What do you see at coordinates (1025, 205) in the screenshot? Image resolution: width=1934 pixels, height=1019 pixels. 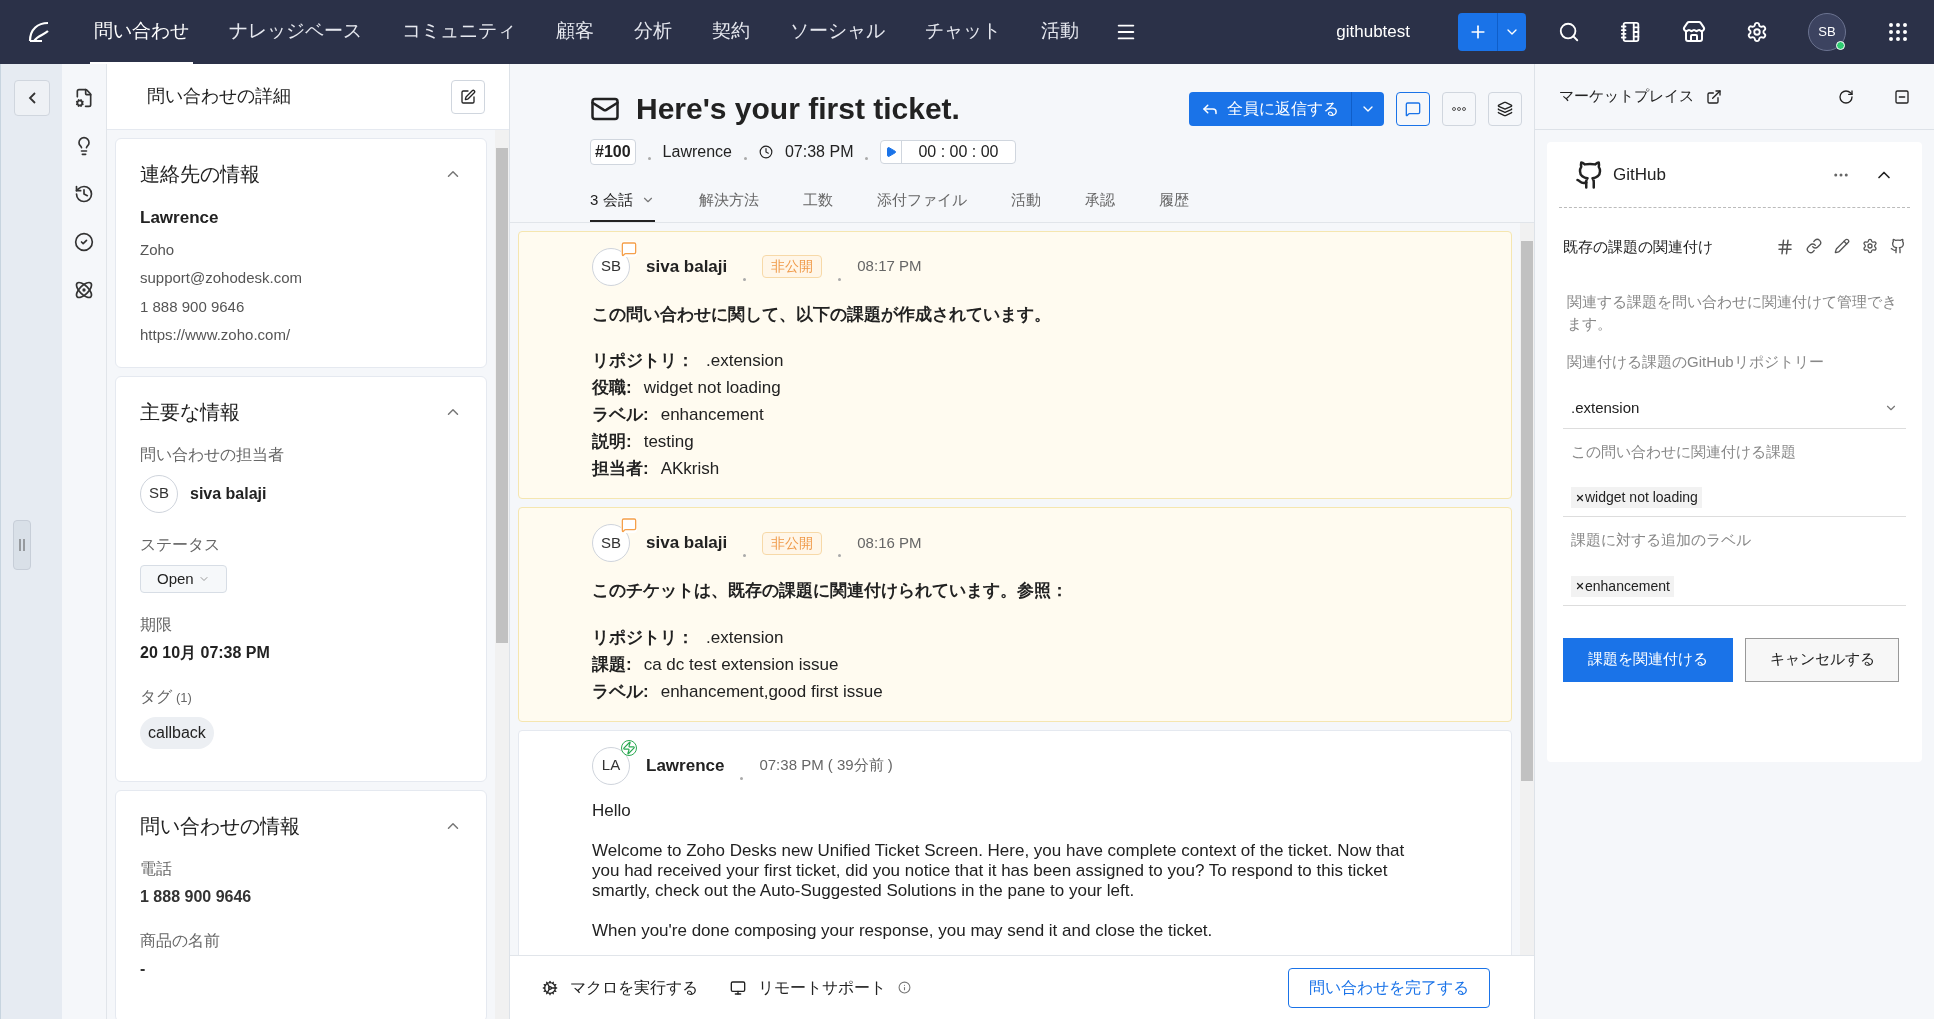 I see `ticket-tab: 活動` at bounding box center [1025, 205].